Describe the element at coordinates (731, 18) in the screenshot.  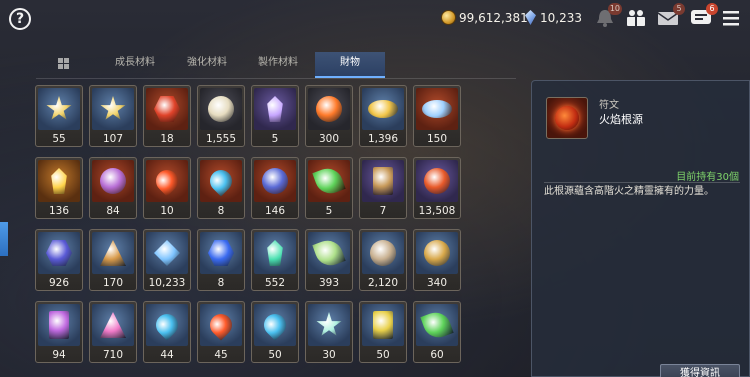
I see `menu-icon` at that location.